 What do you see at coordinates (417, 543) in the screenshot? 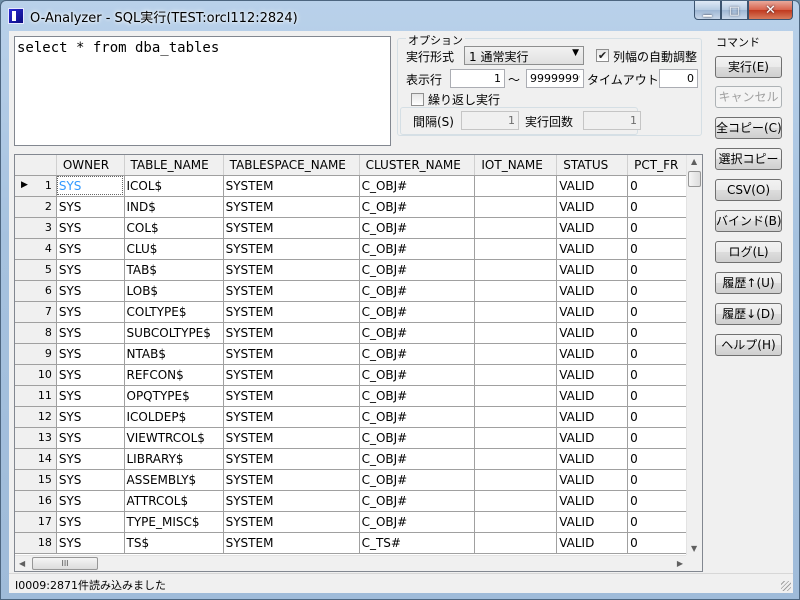
I see `table-cell: C_TS#` at bounding box center [417, 543].